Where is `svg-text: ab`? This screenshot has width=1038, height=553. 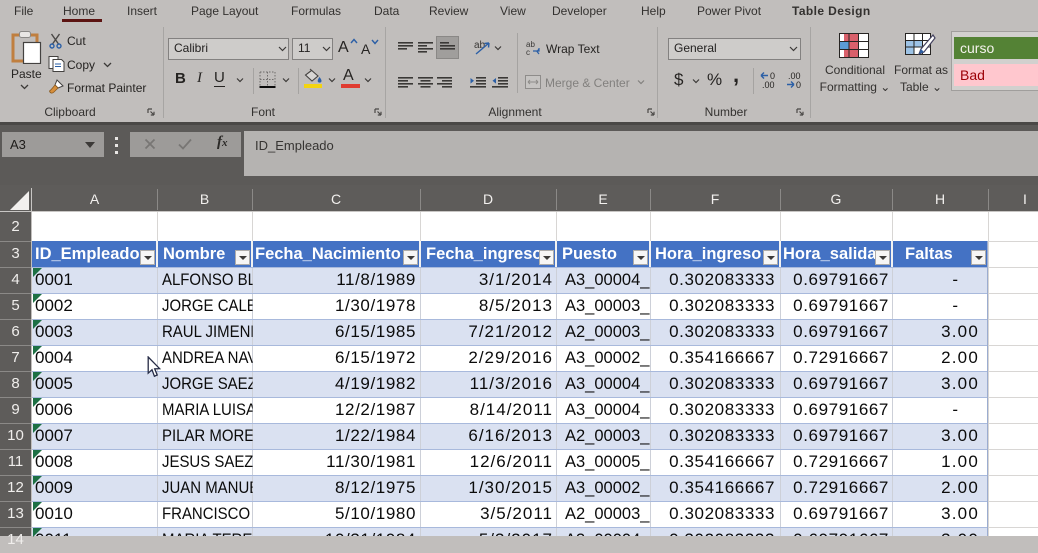 svg-text: ab is located at coordinates (480, 45).